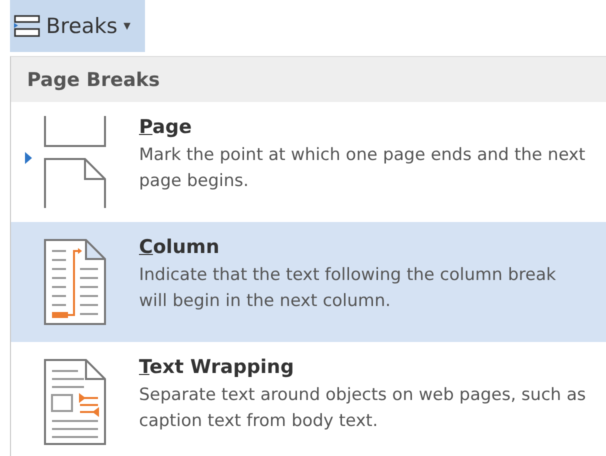 This screenshot has height=456, width=606. Describe the element at coordinates (179, 247) in the screenshot. I see `item-title: Column` at that location.